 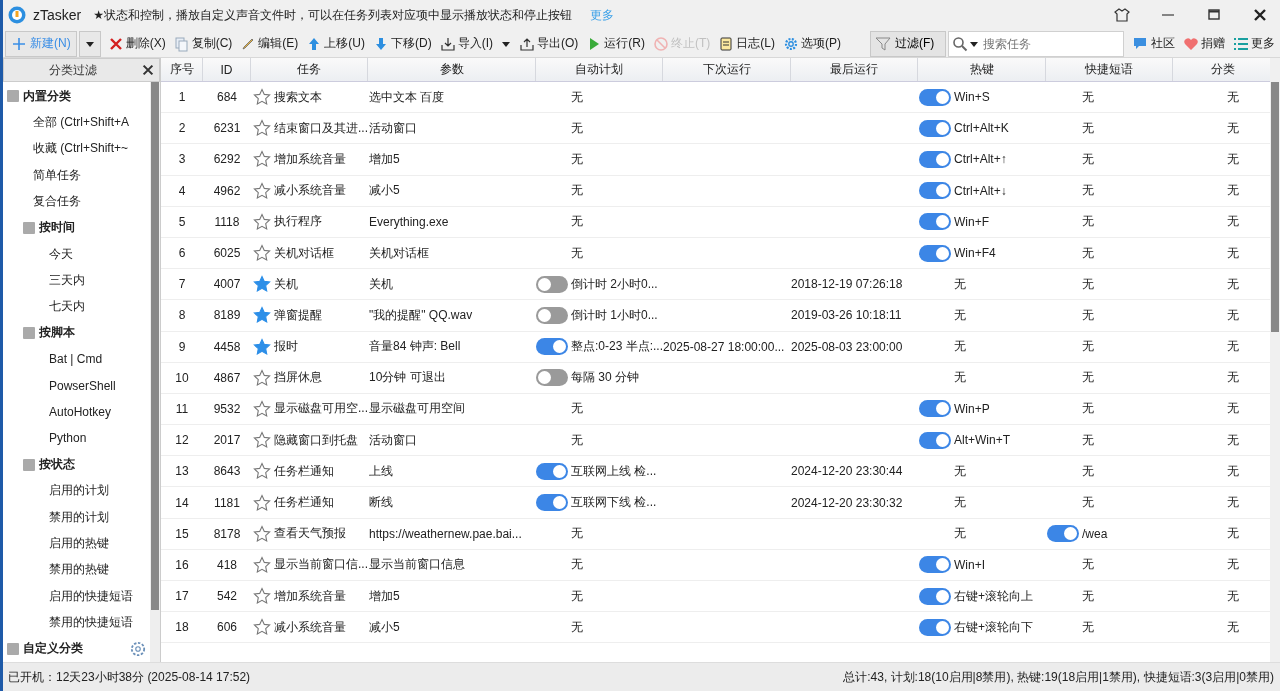 I want to click on category-item: AutoHotkey, so click(x=80, y=411).